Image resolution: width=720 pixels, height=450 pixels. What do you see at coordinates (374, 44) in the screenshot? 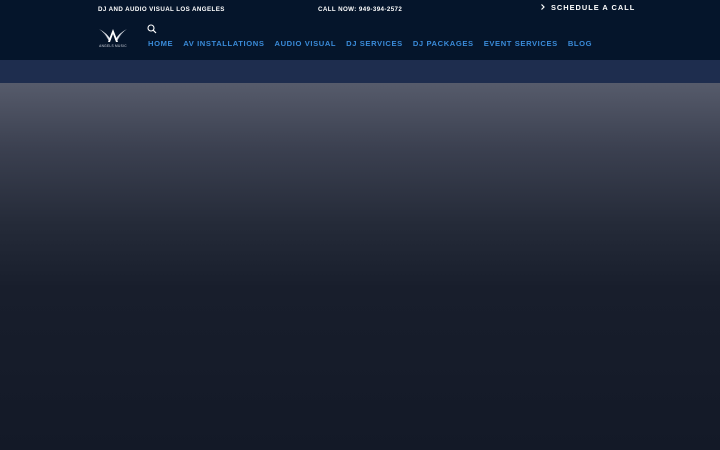
I see `nav-item-dj-services: DJ SERVICES` at bounding box center [374, 44].